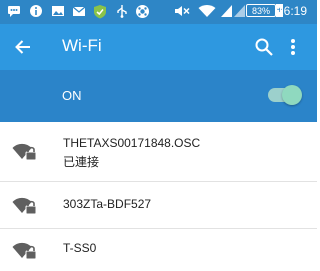 The image size is (320, 271). What do you see at coordinates (142, 11) in the screenshot?
I see `app-icon` at bounding box center [142, 11].